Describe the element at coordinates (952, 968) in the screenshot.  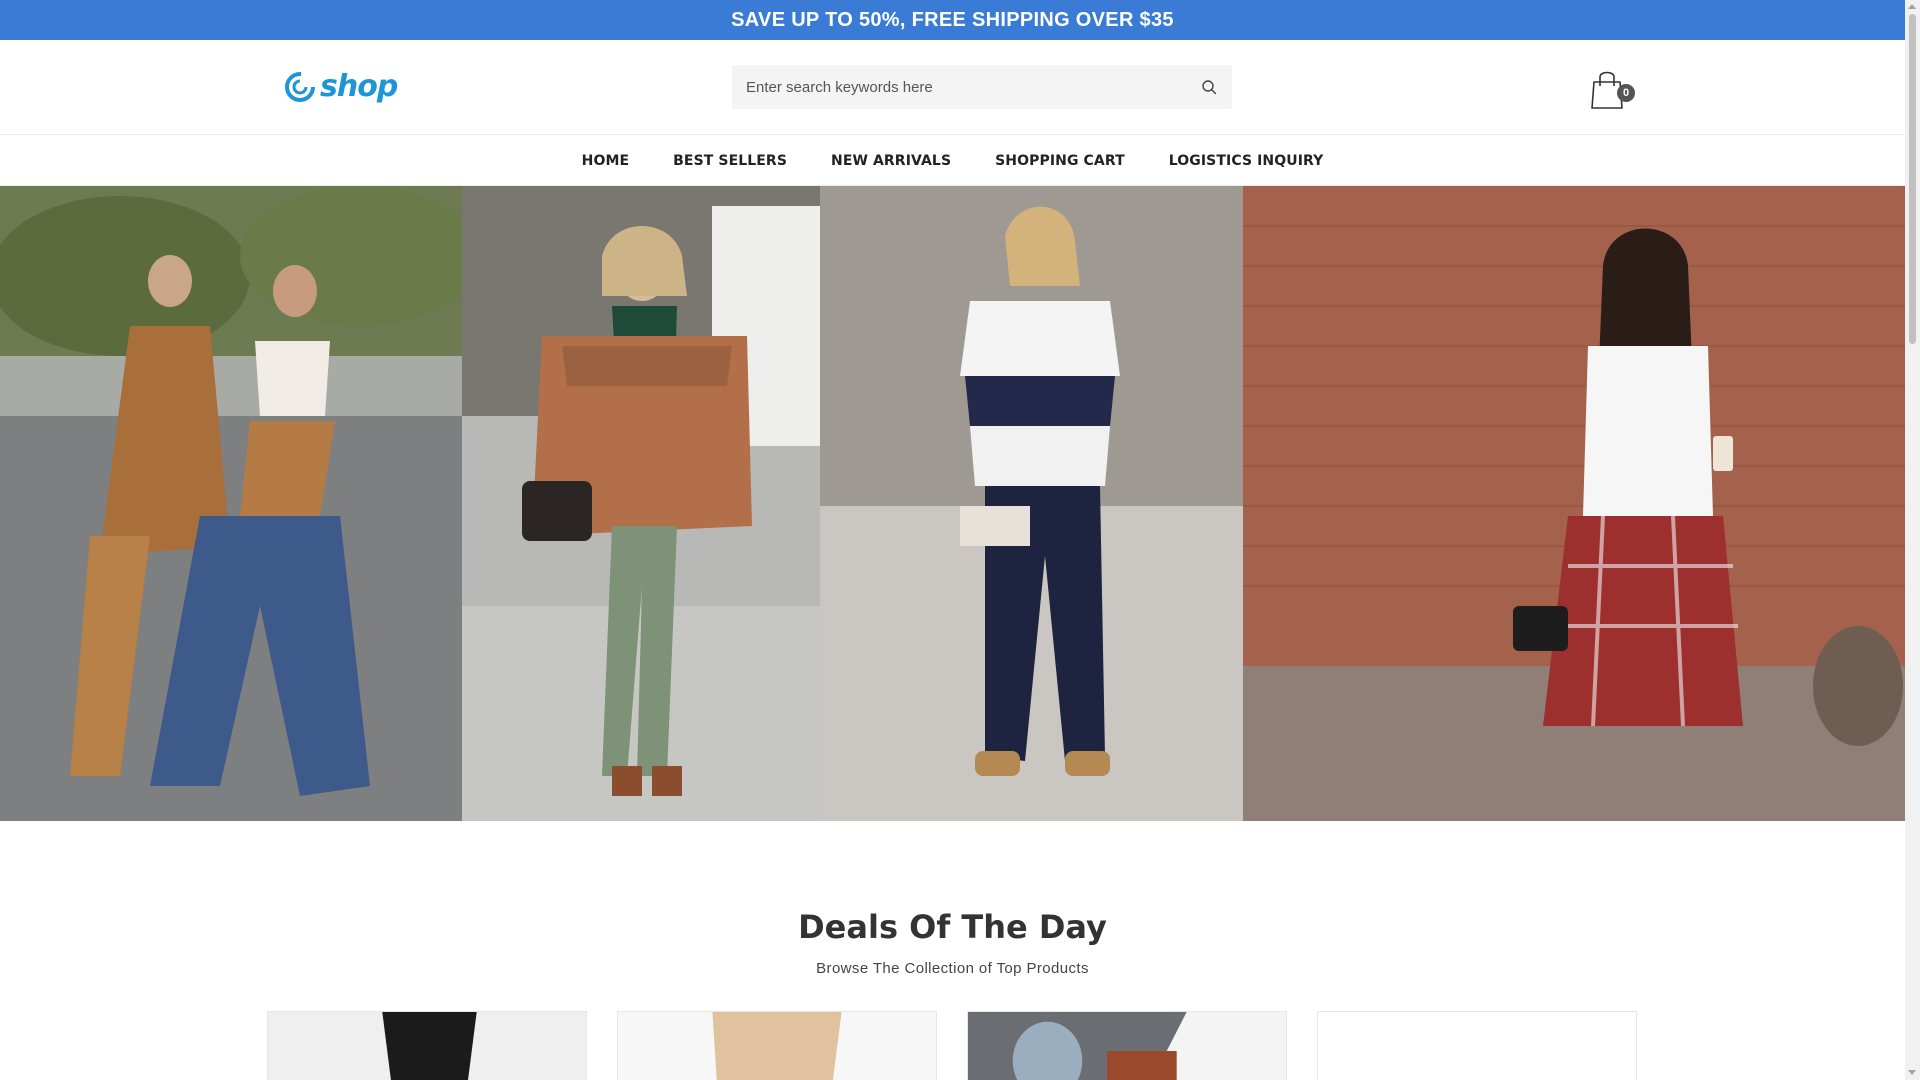
I see `deals-subtitle: Browse The Collection of Top Products` at that location.